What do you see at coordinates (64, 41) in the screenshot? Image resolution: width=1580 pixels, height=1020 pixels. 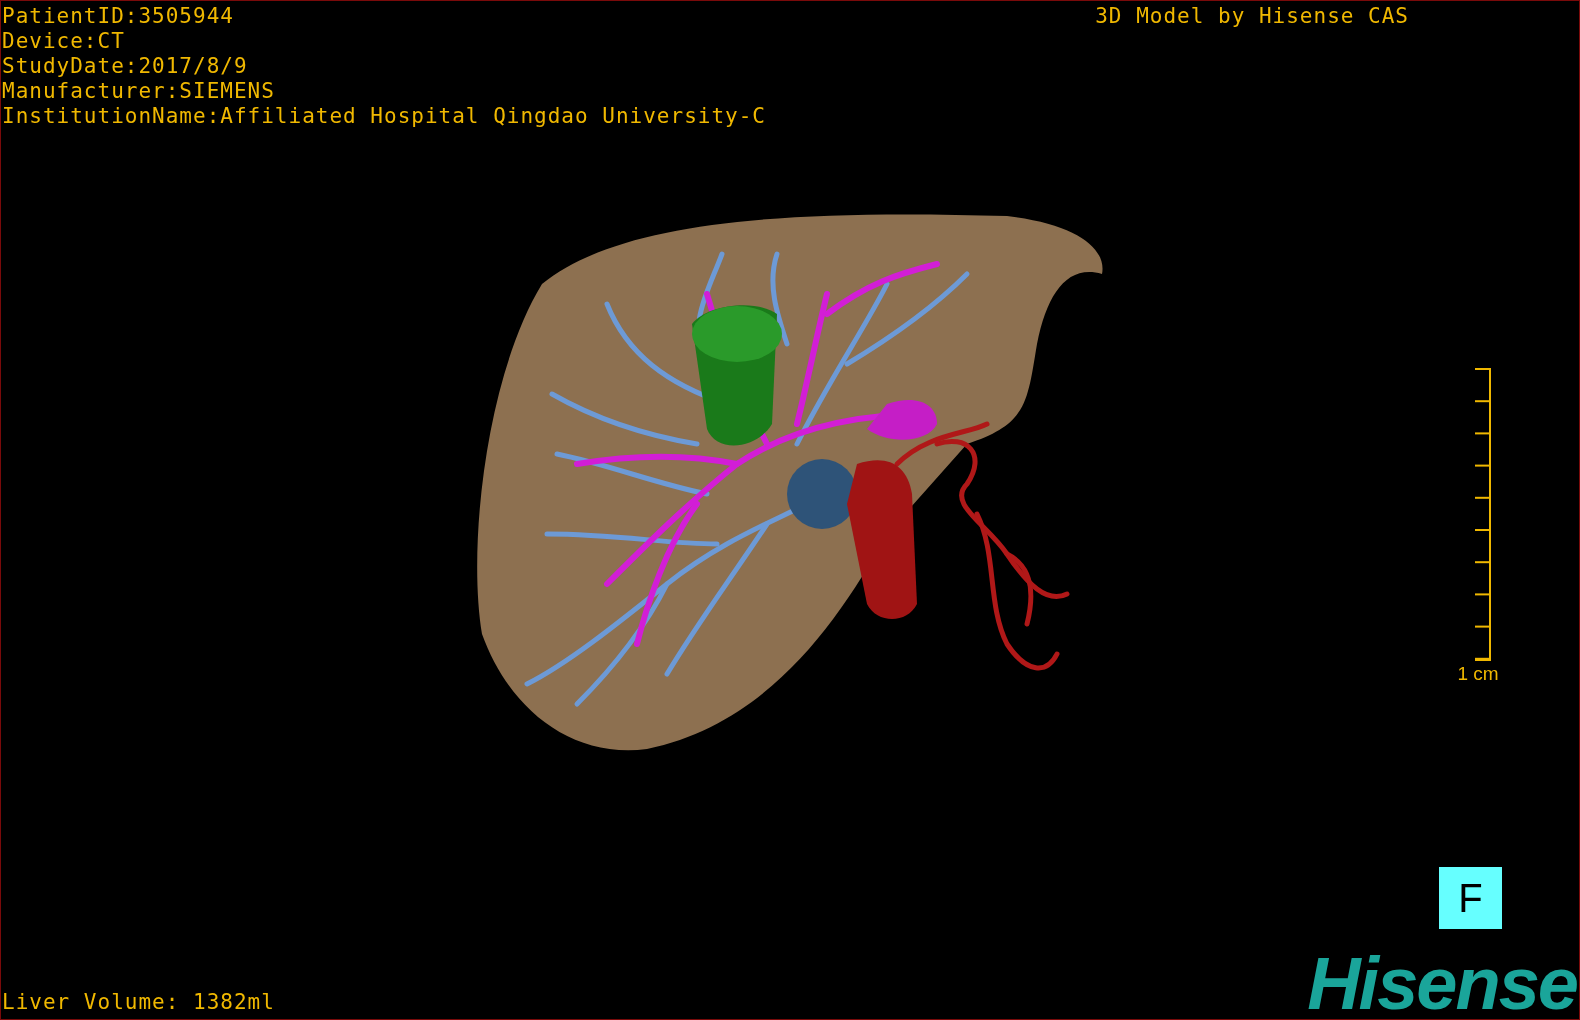 I see `patient-info-text: Device:CT` at bounding box center [64, 41].